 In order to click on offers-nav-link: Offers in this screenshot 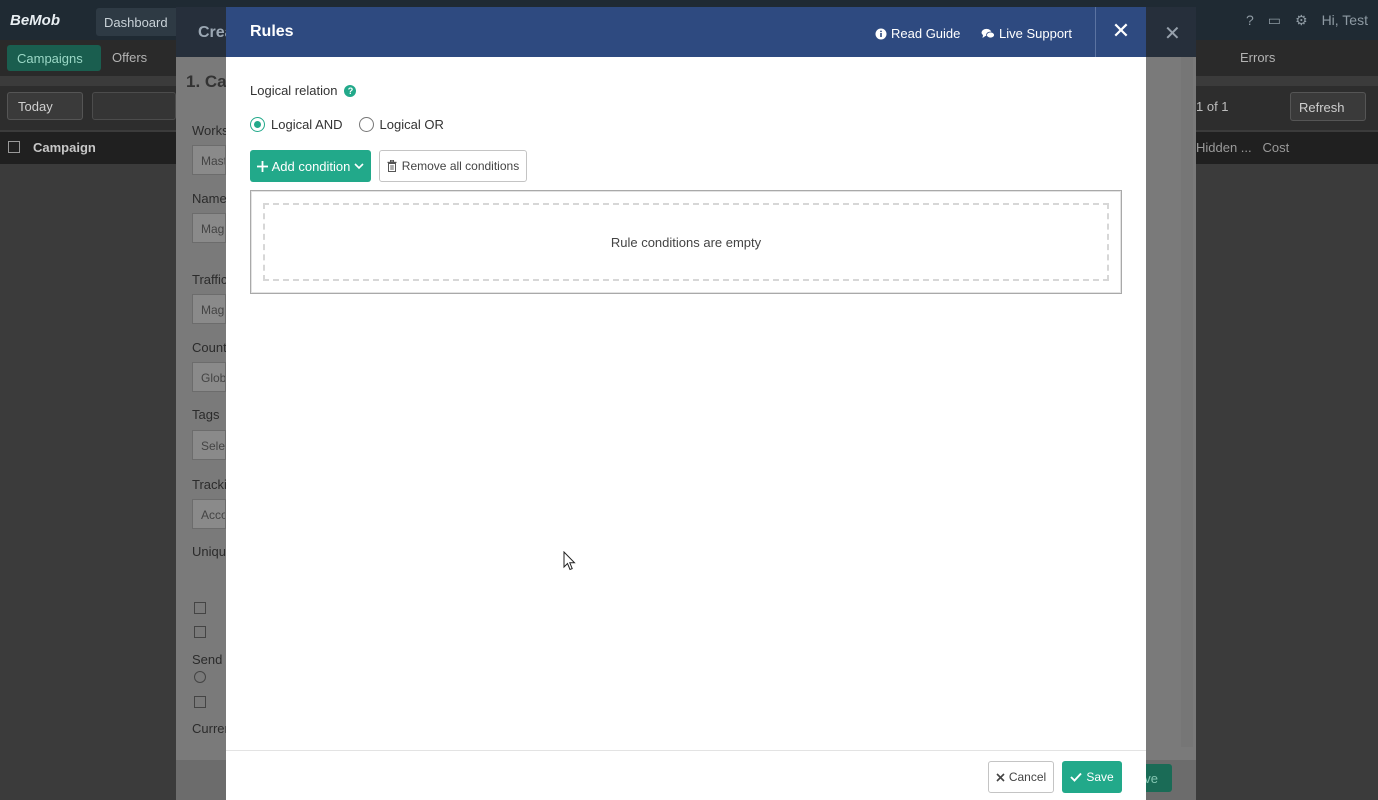, I will do `click(129, 57)`.